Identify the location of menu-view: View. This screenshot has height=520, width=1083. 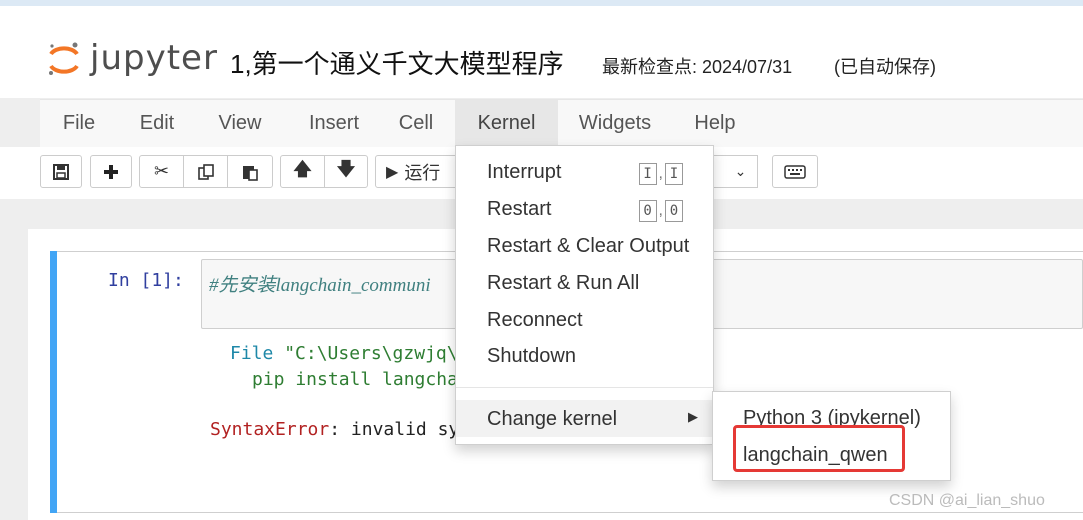
(240, 123).